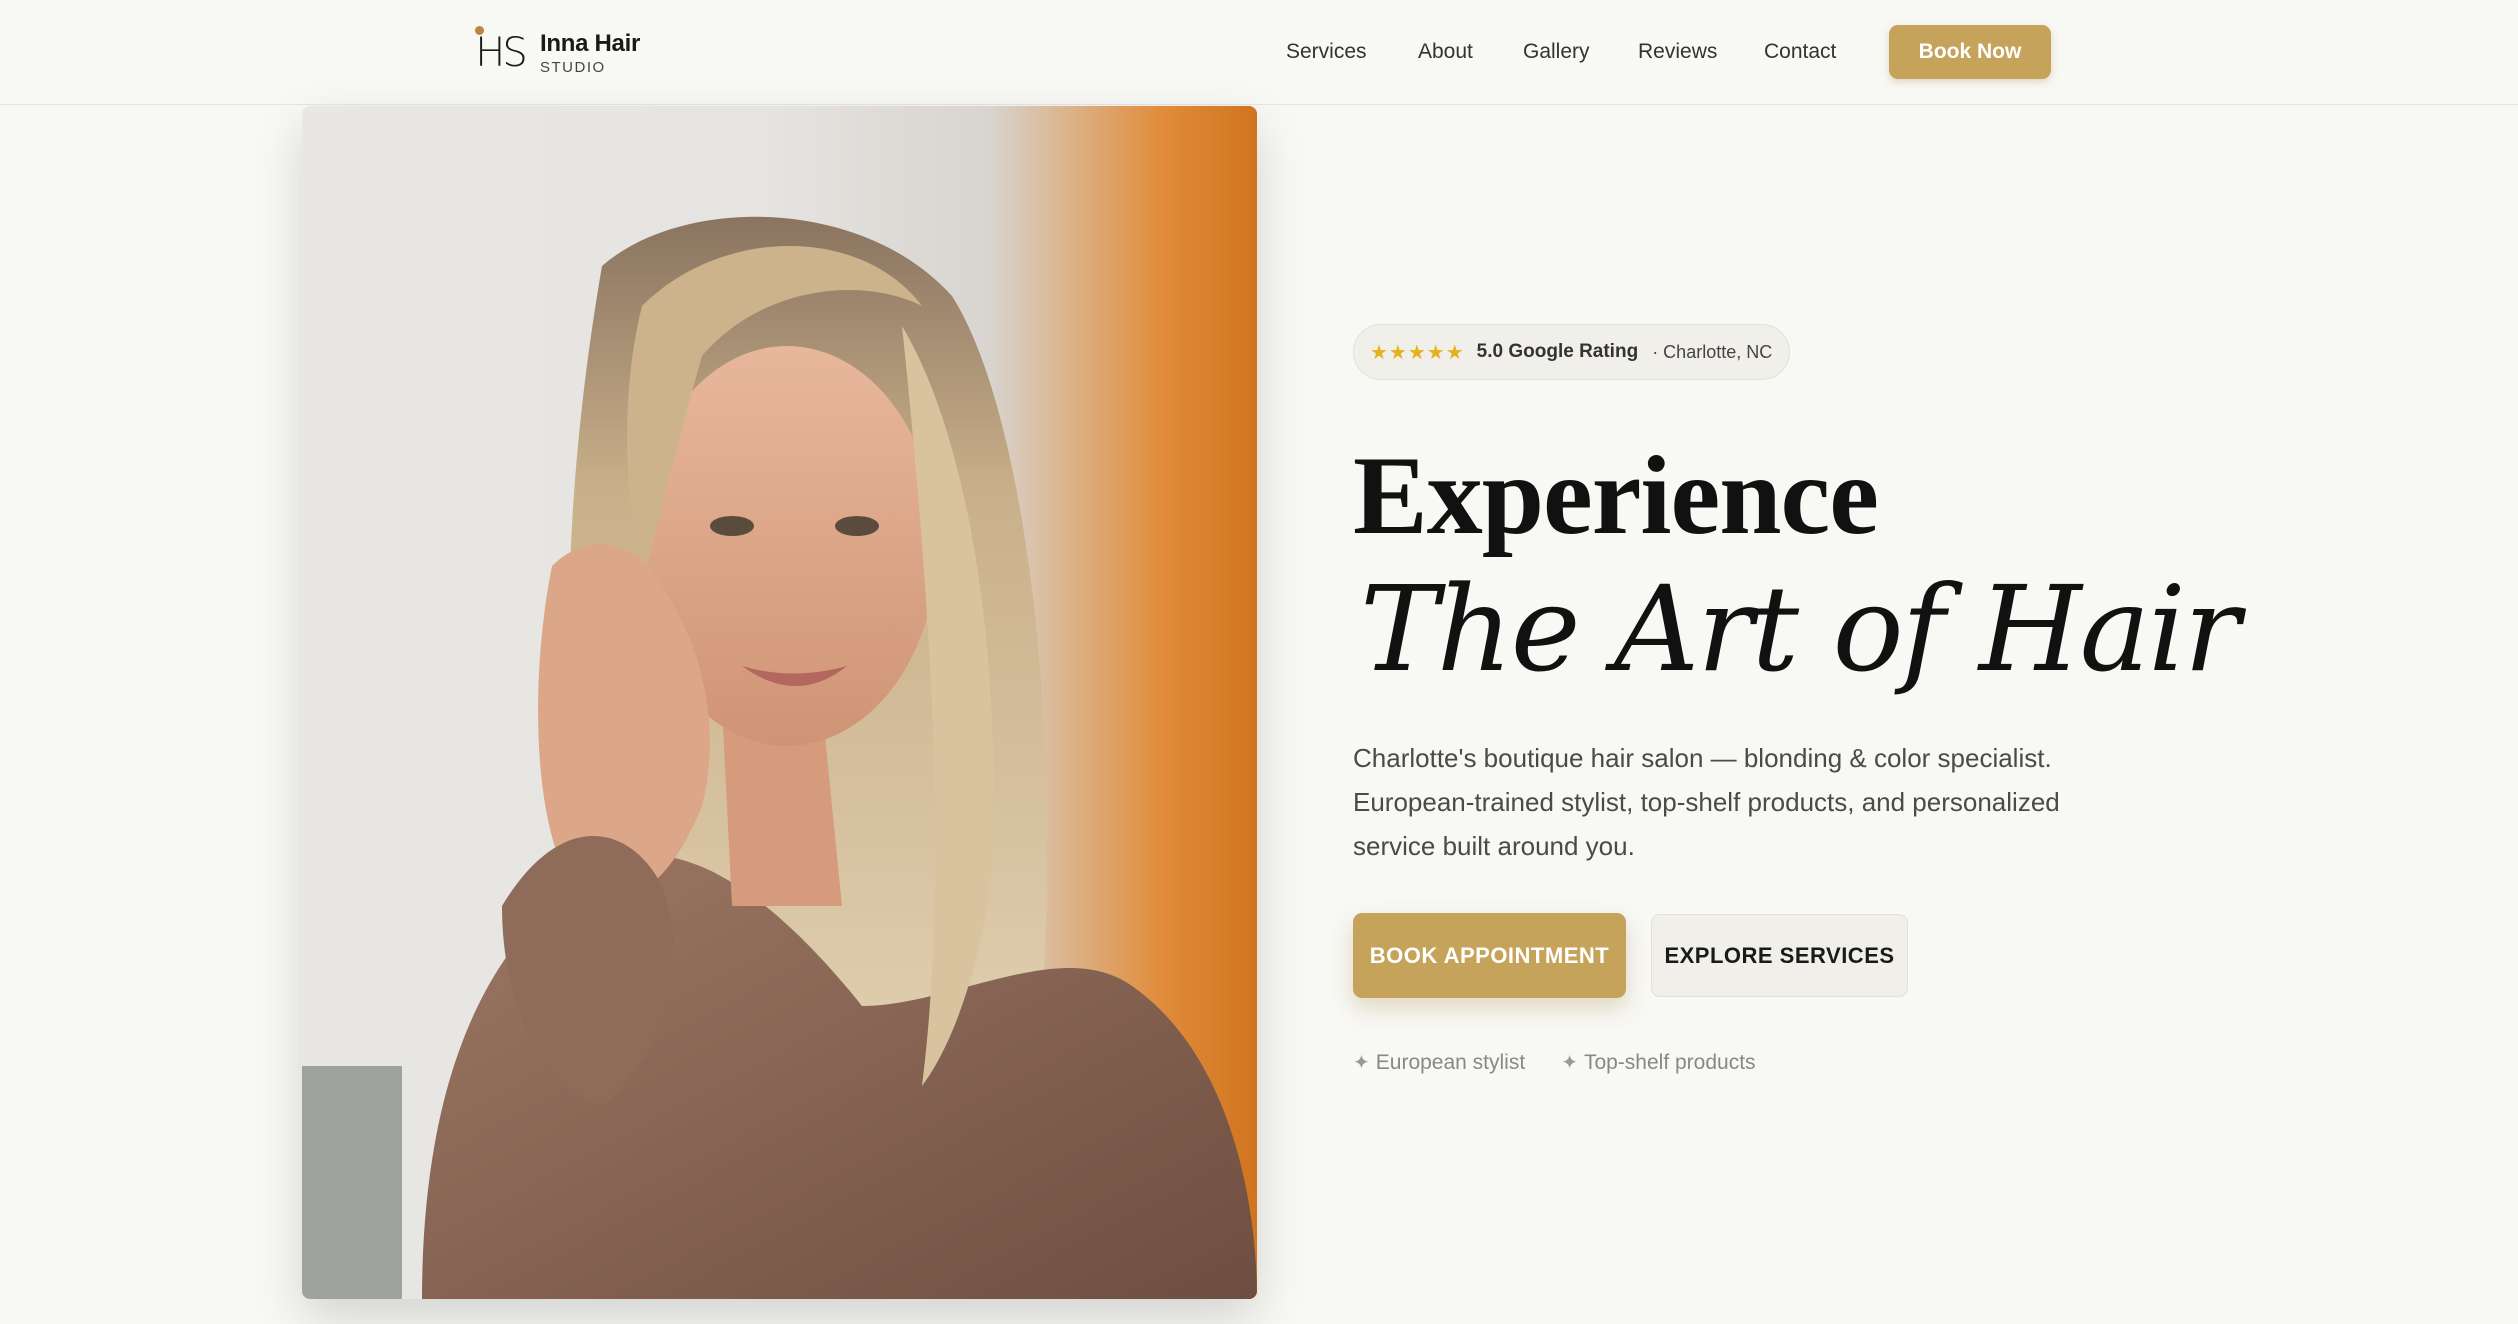 The image size is (2518, 1324). What do you see at coordinates (1712, 351) in the screenshot?
I see `rating-location: · Charlotte, NC` at bounding box center [1712, 351].